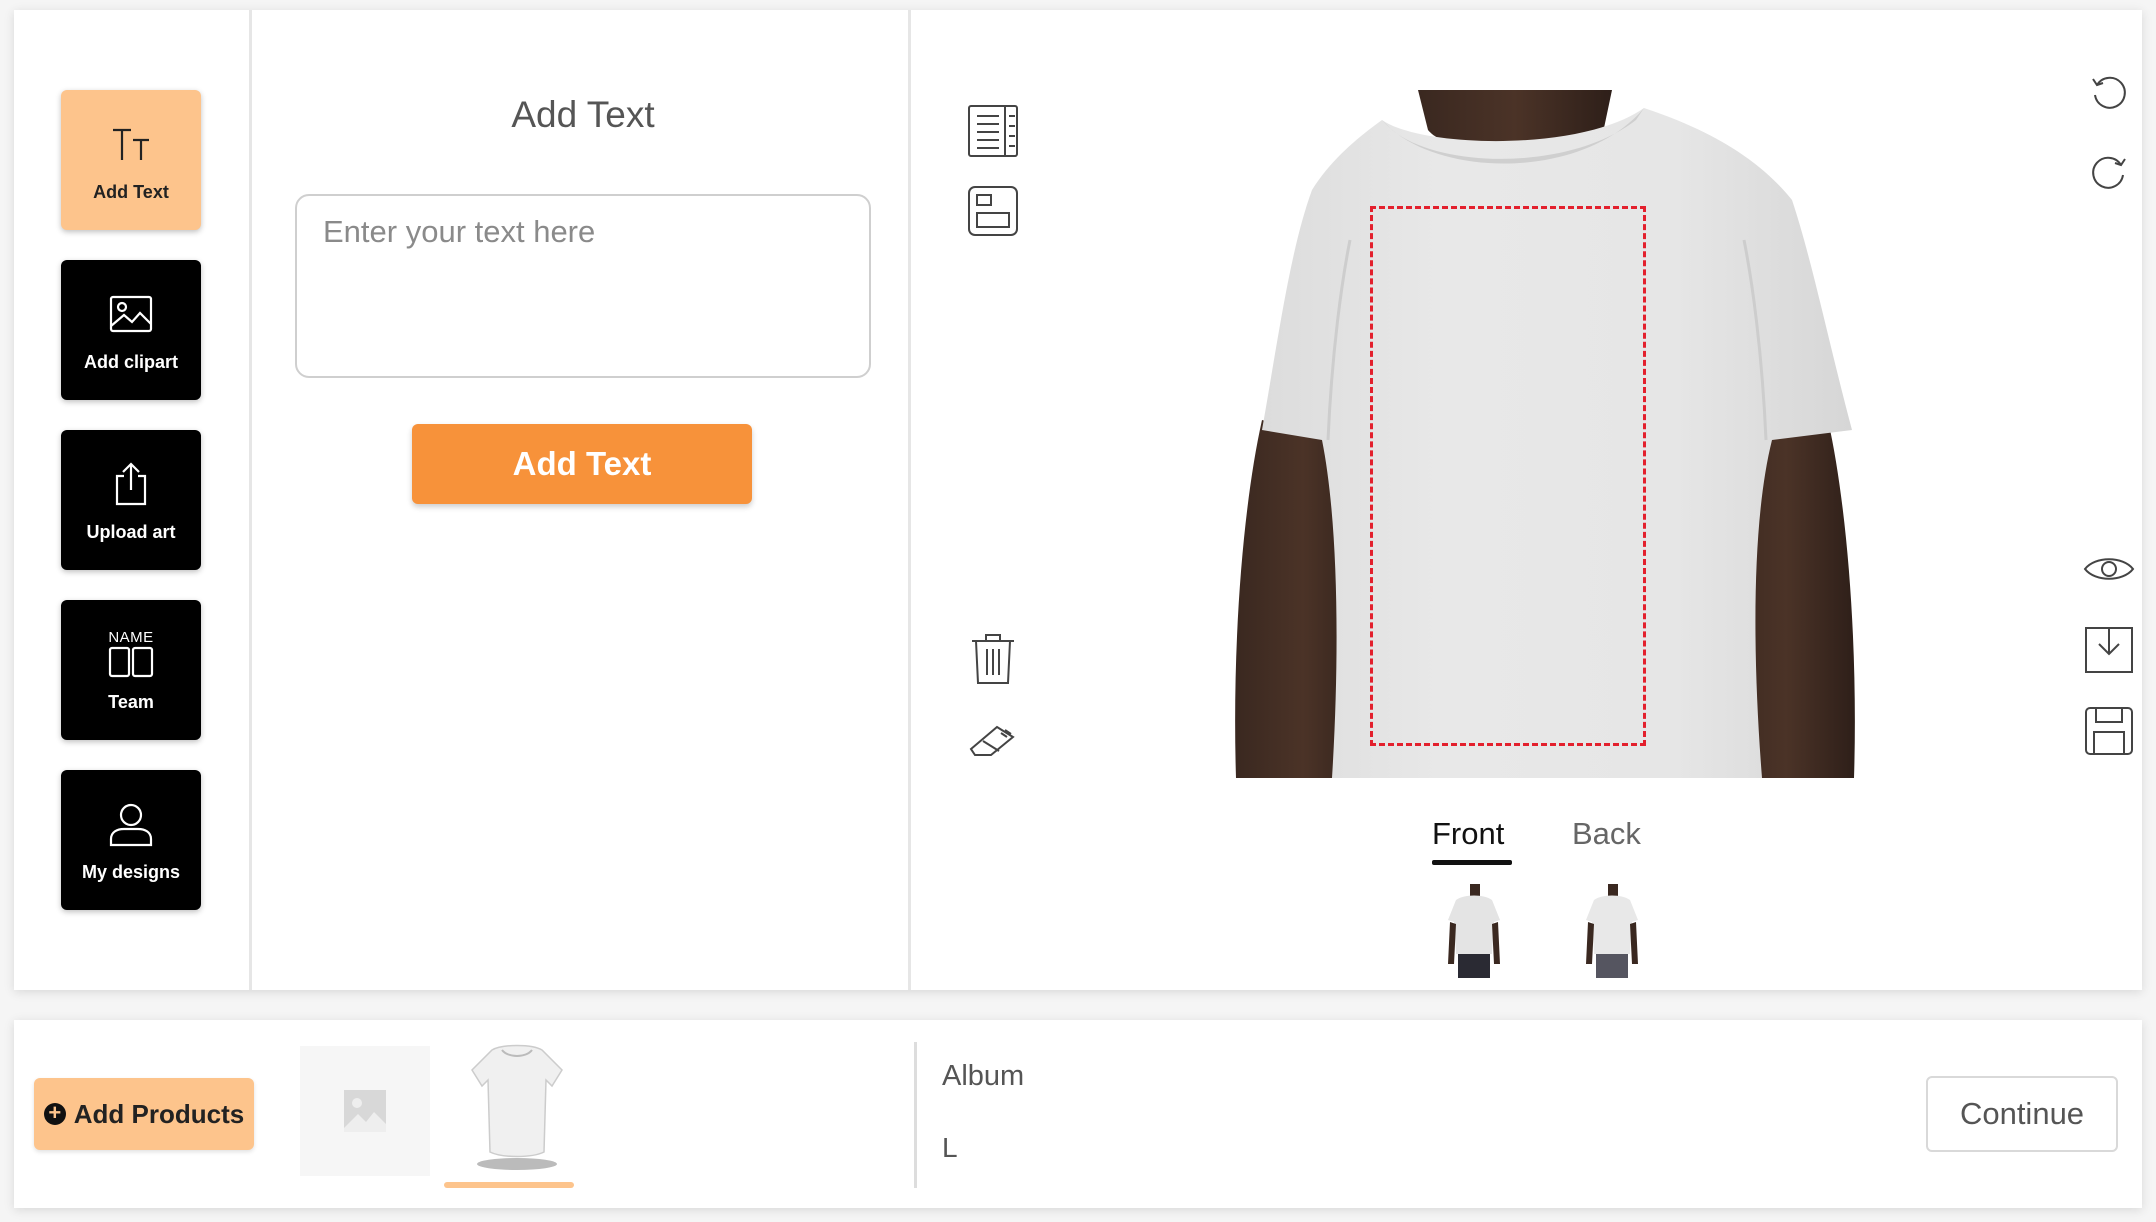 The width and height of the screenshot is (2156, 1222). What do you see at coordinates (2109, 569) in the screenshot?
I see `eye-icon` at bounding box center [2109, 569].